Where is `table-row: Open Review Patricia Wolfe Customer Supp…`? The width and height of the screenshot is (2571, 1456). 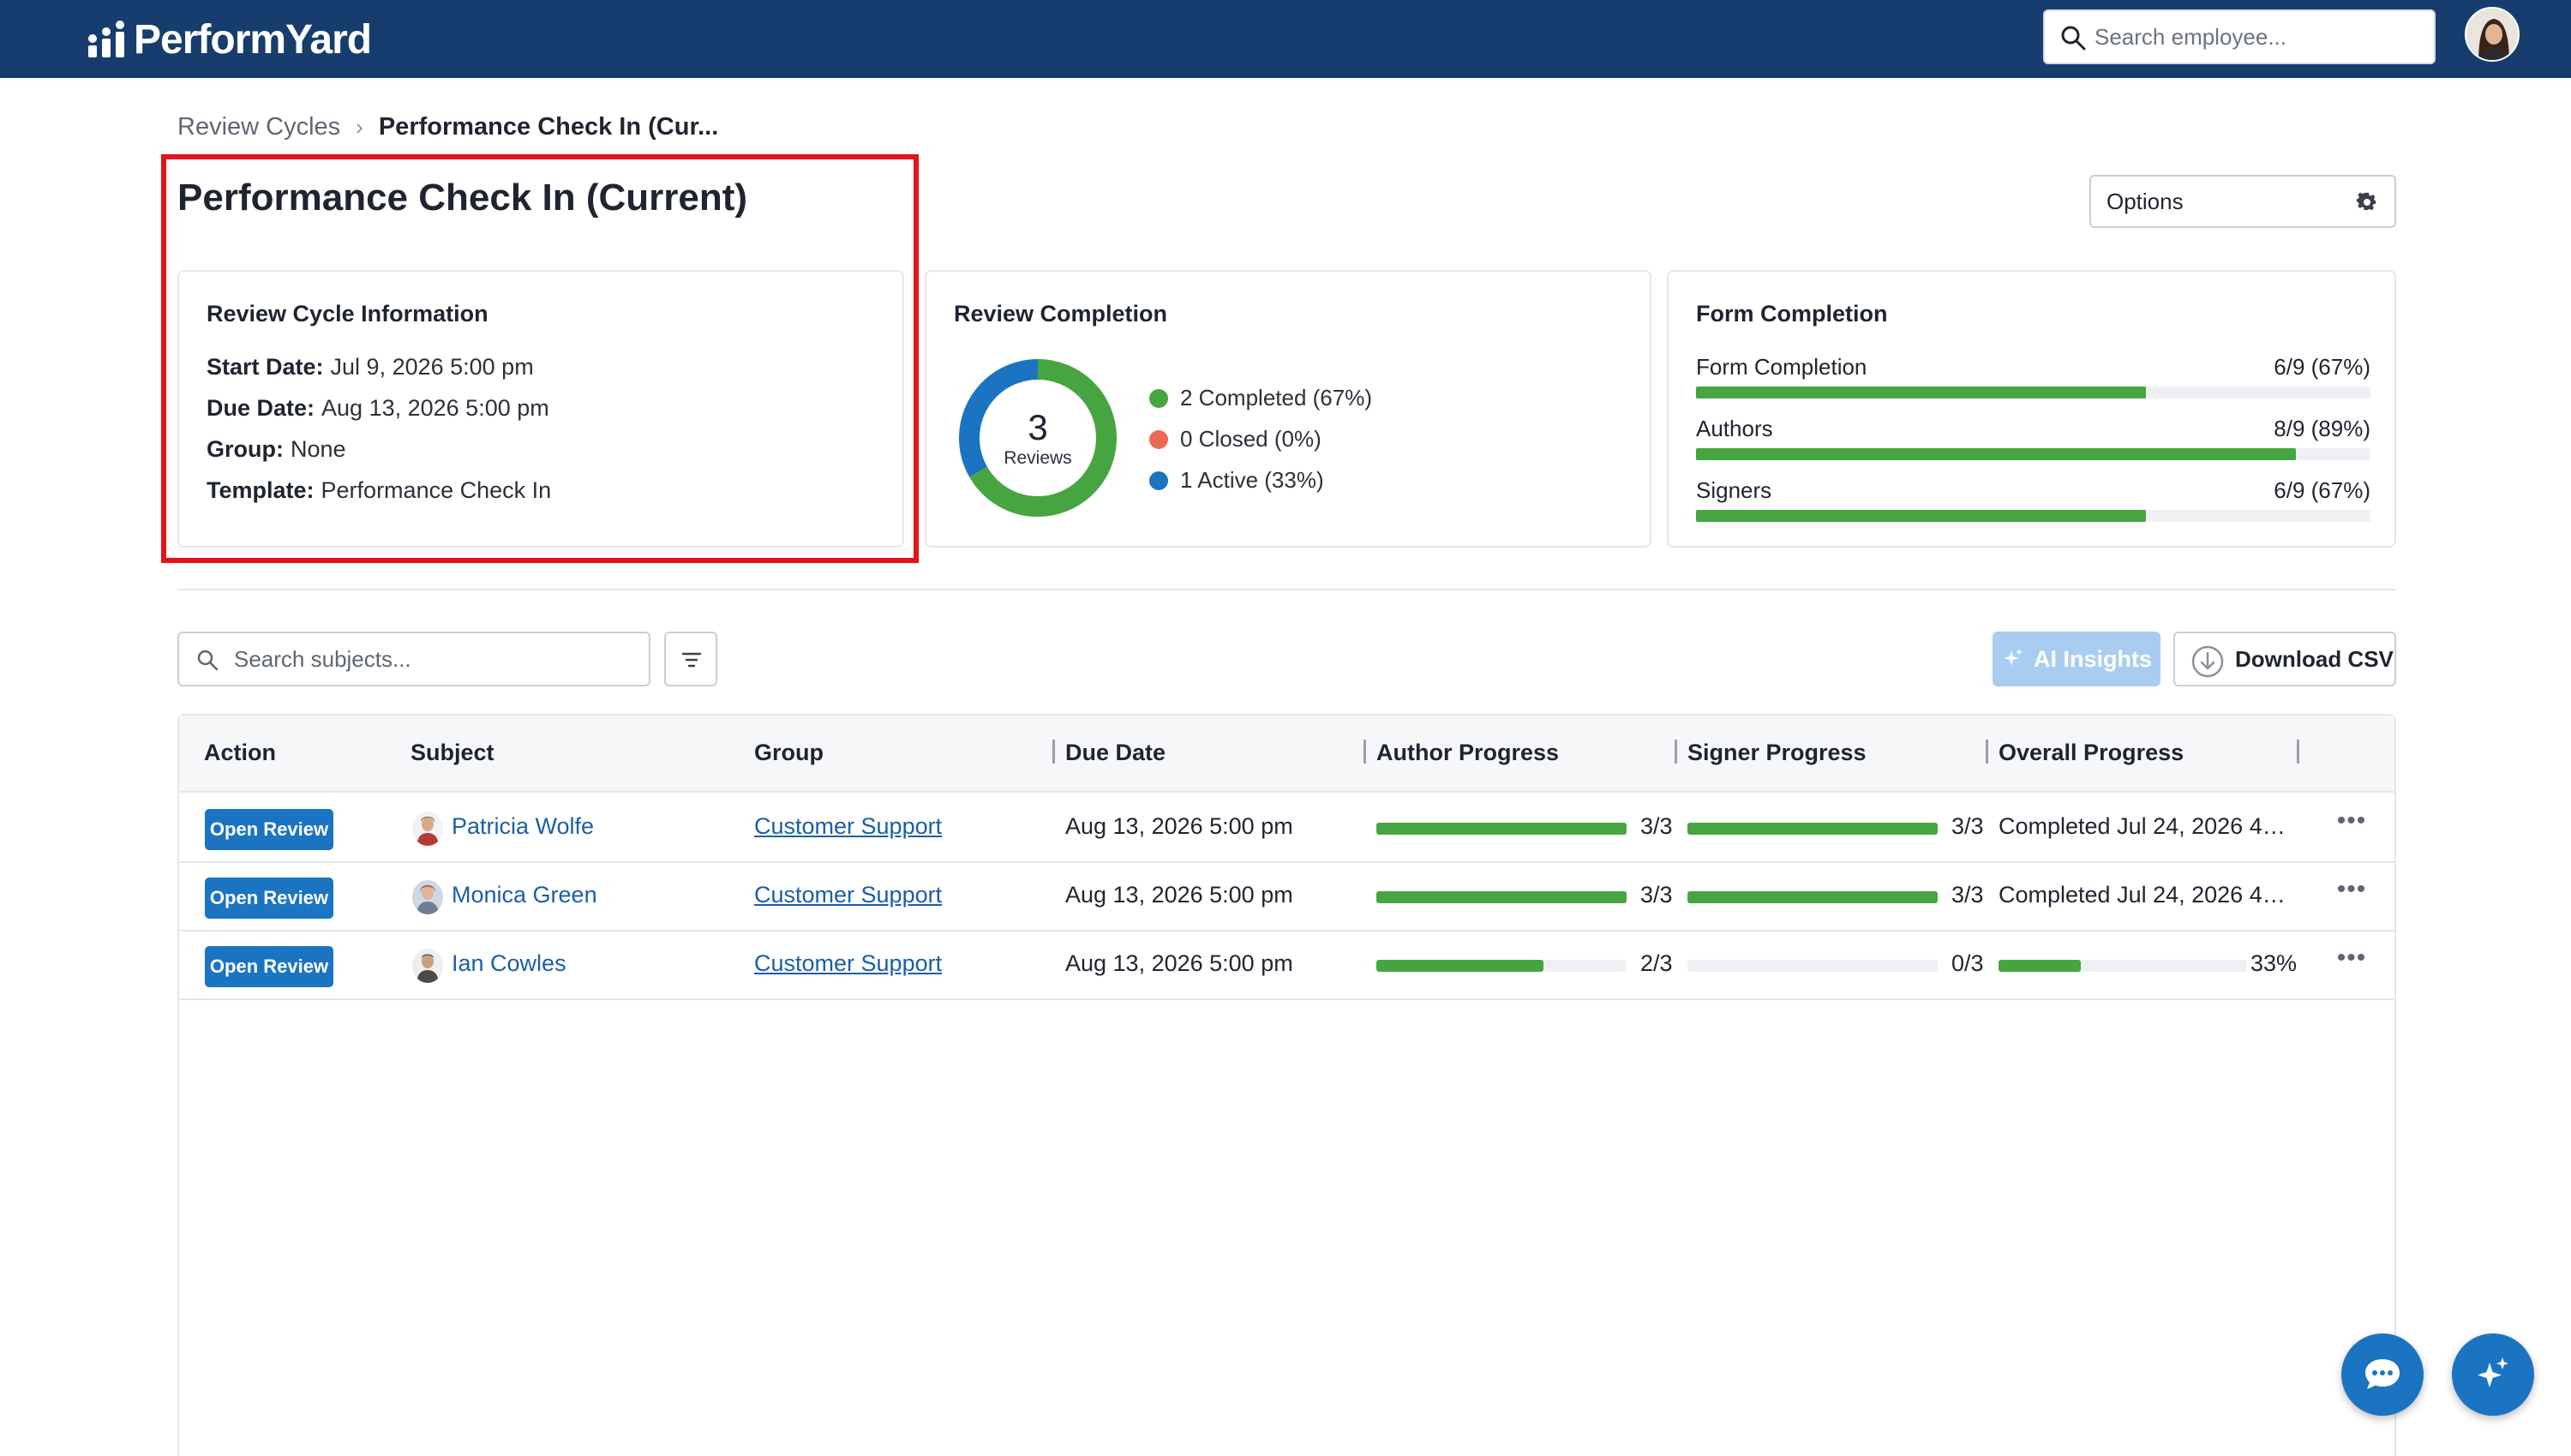
table-row: Open Review Patricia Wolfe Customer Supp… is located at coordinates (1286, 828).